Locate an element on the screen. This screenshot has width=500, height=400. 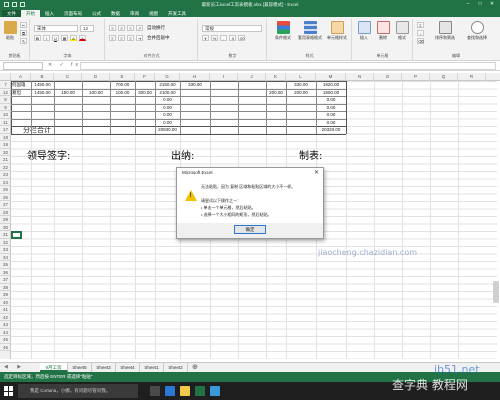
column-header: L is located at coordinates (301, 77).